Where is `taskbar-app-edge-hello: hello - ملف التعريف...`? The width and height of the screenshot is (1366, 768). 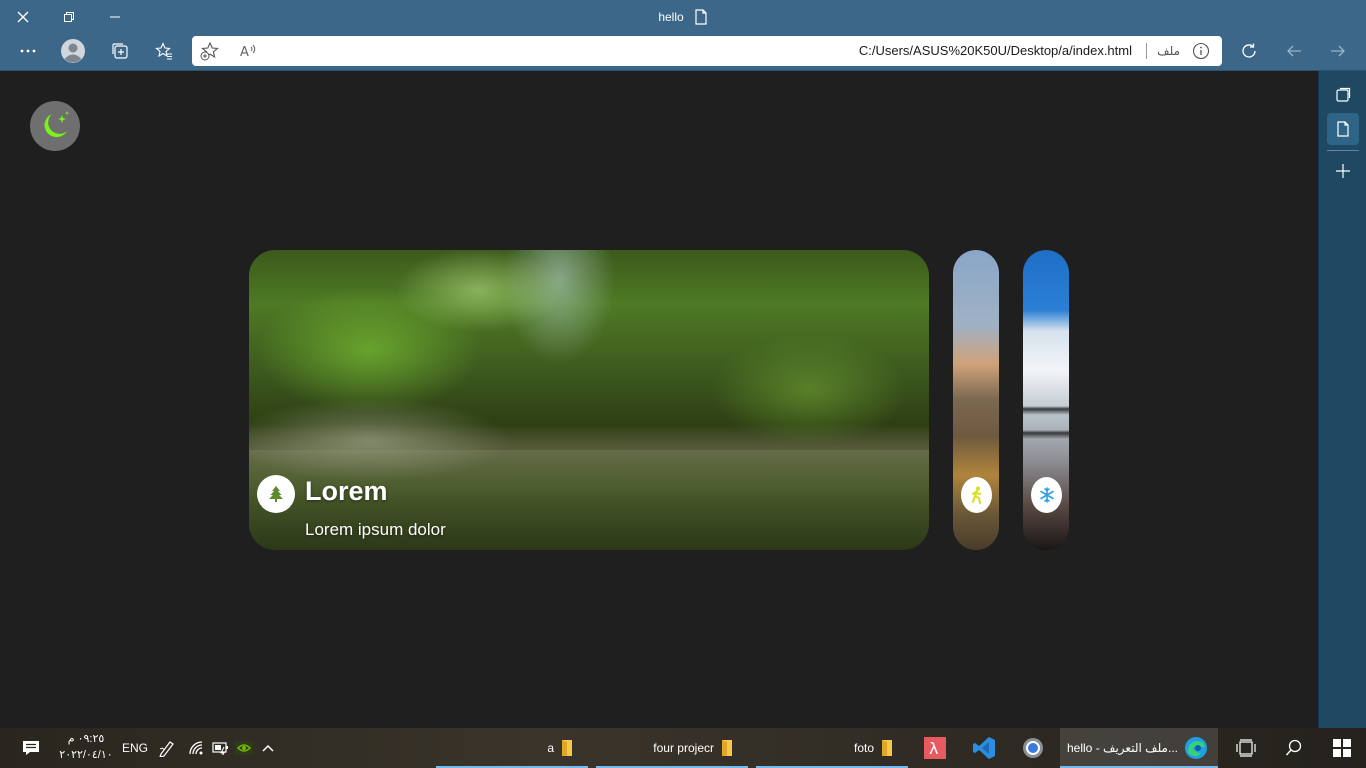 taskbar-app-edge-hello: hello - ملف التعريف... is located at coordinates (1139, 748).